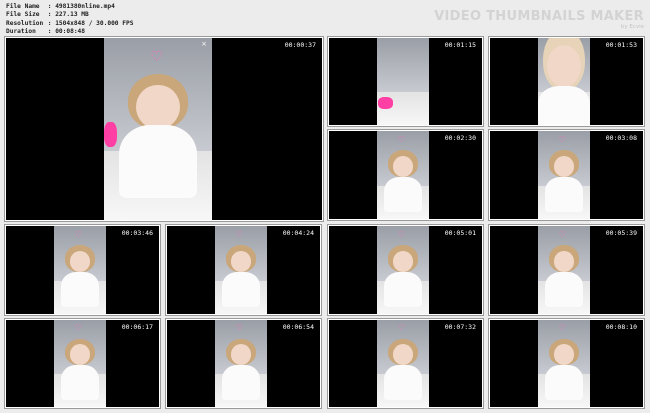 The height and width of the screenshot is (413, 650). I want to click on timestamp-label: 00:01:53, so click(621, 45).